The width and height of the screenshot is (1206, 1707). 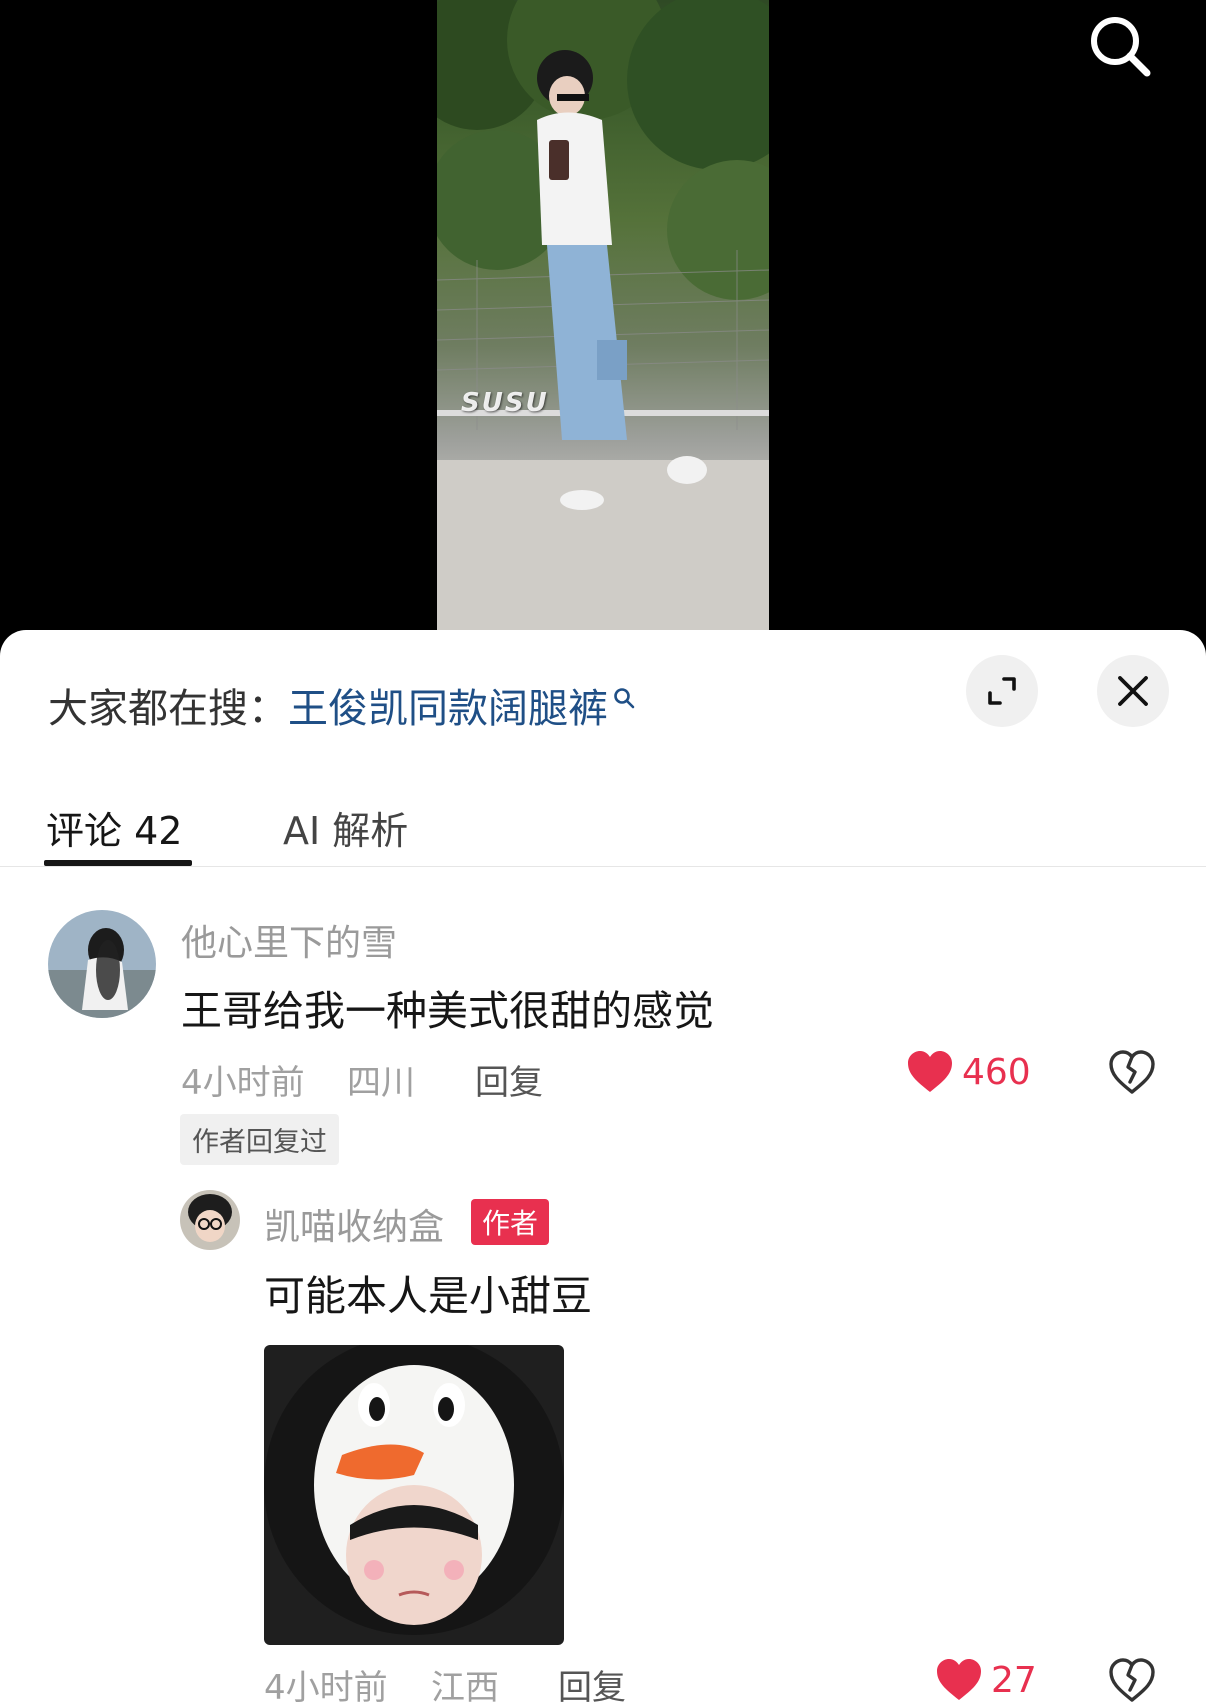 I want to click on dislike-button, so click(x=1132, y=1075).